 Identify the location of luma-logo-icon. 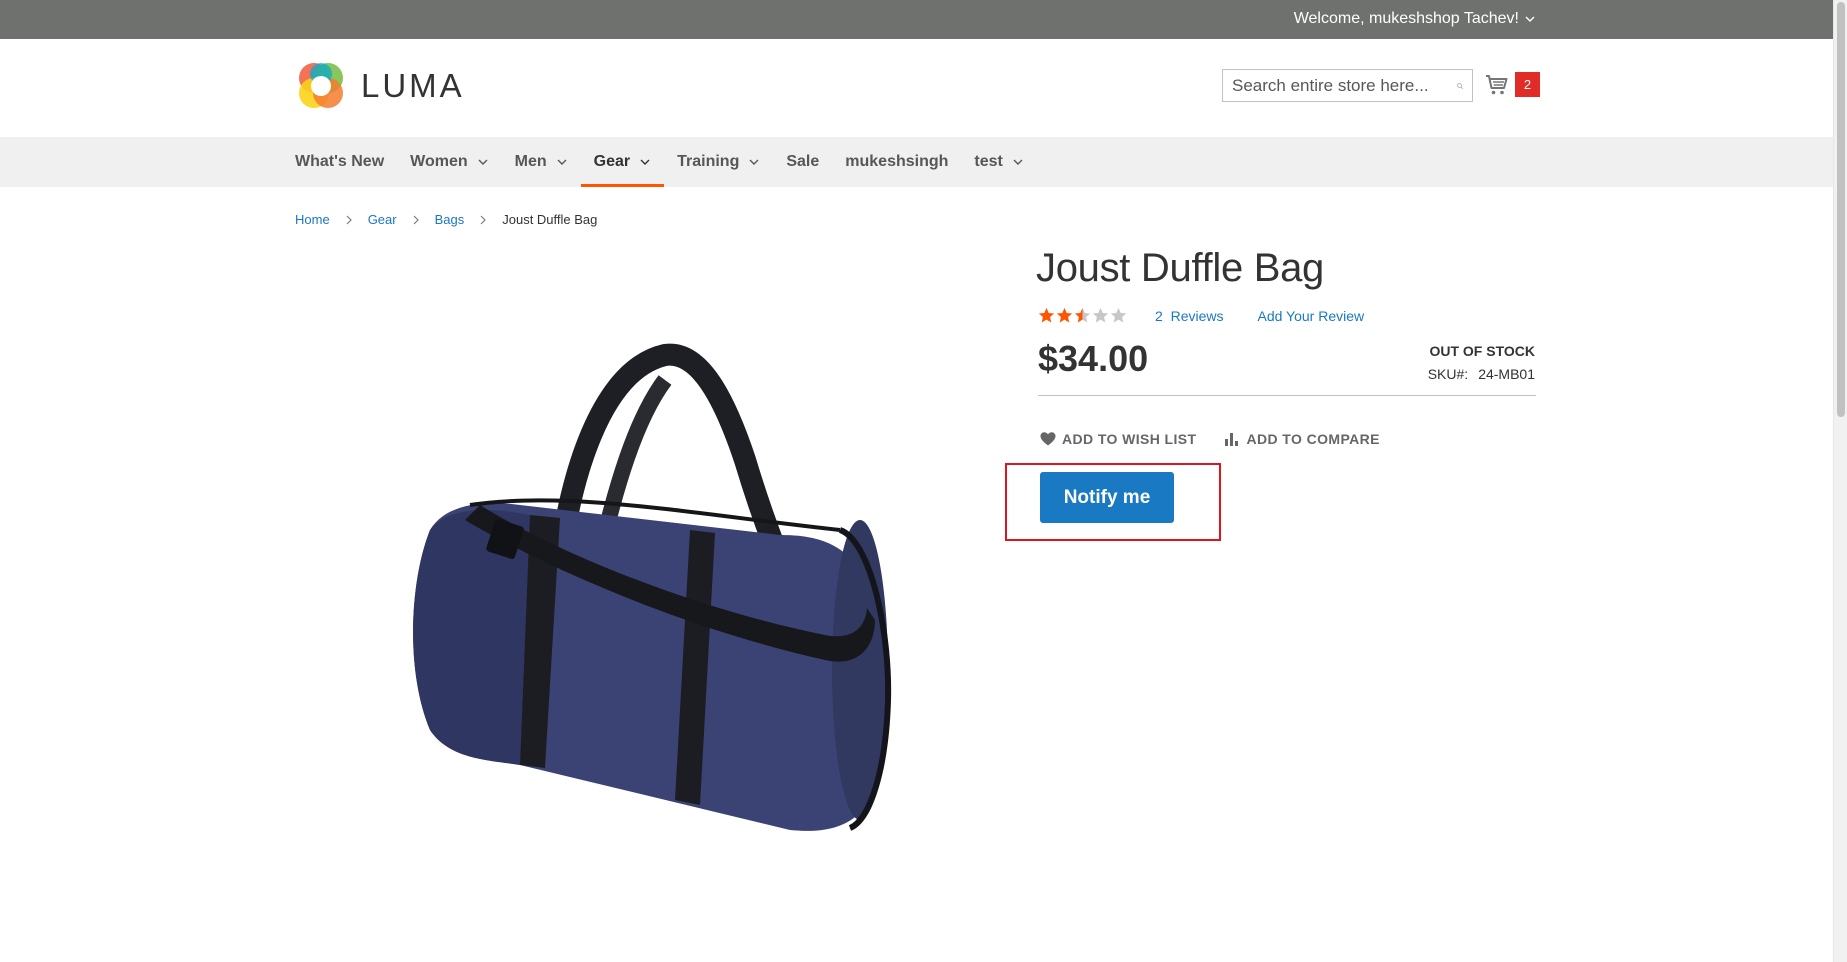
(321, 85).